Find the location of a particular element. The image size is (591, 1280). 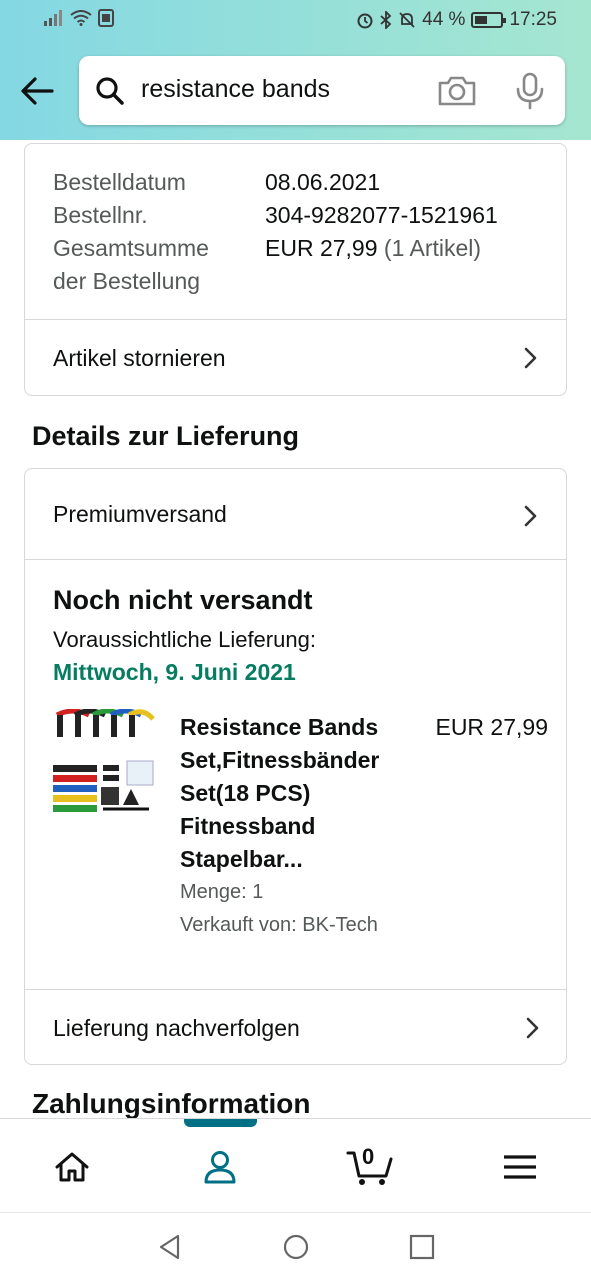

order-date-value: 08.06.2021 is located at coordinates (323, 182).